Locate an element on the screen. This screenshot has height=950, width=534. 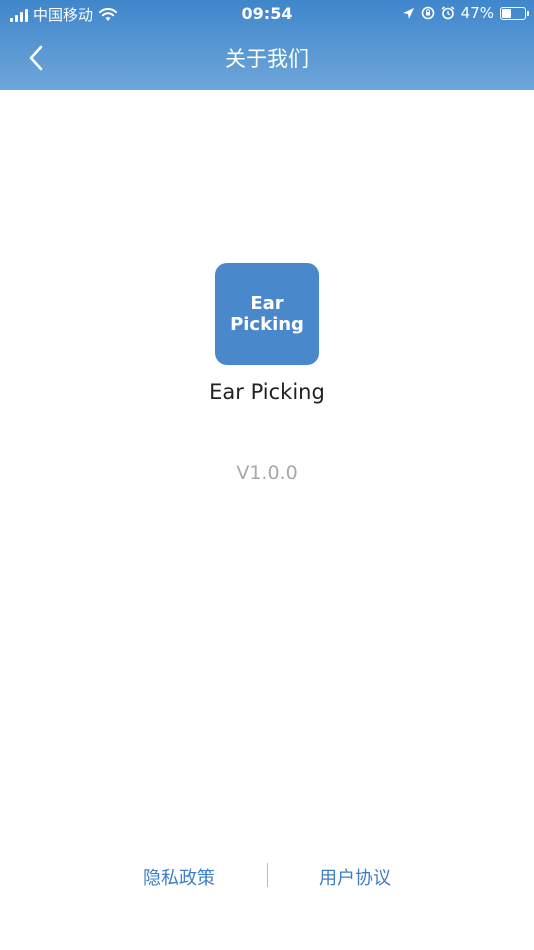
status-right: 47% is located at coordinates (465, 13).